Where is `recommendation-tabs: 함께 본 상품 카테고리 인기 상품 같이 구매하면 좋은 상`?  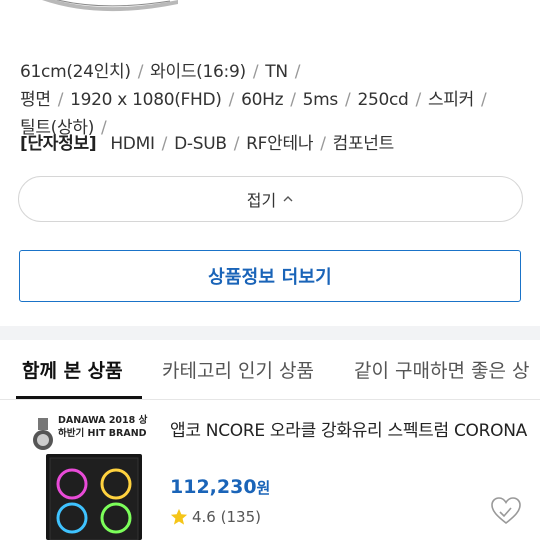 recommendation-tabs: 함께 본 상품 카테고리 인기 상품 같이 구매하면 좋은 상 is located at coordinates (270, 370).